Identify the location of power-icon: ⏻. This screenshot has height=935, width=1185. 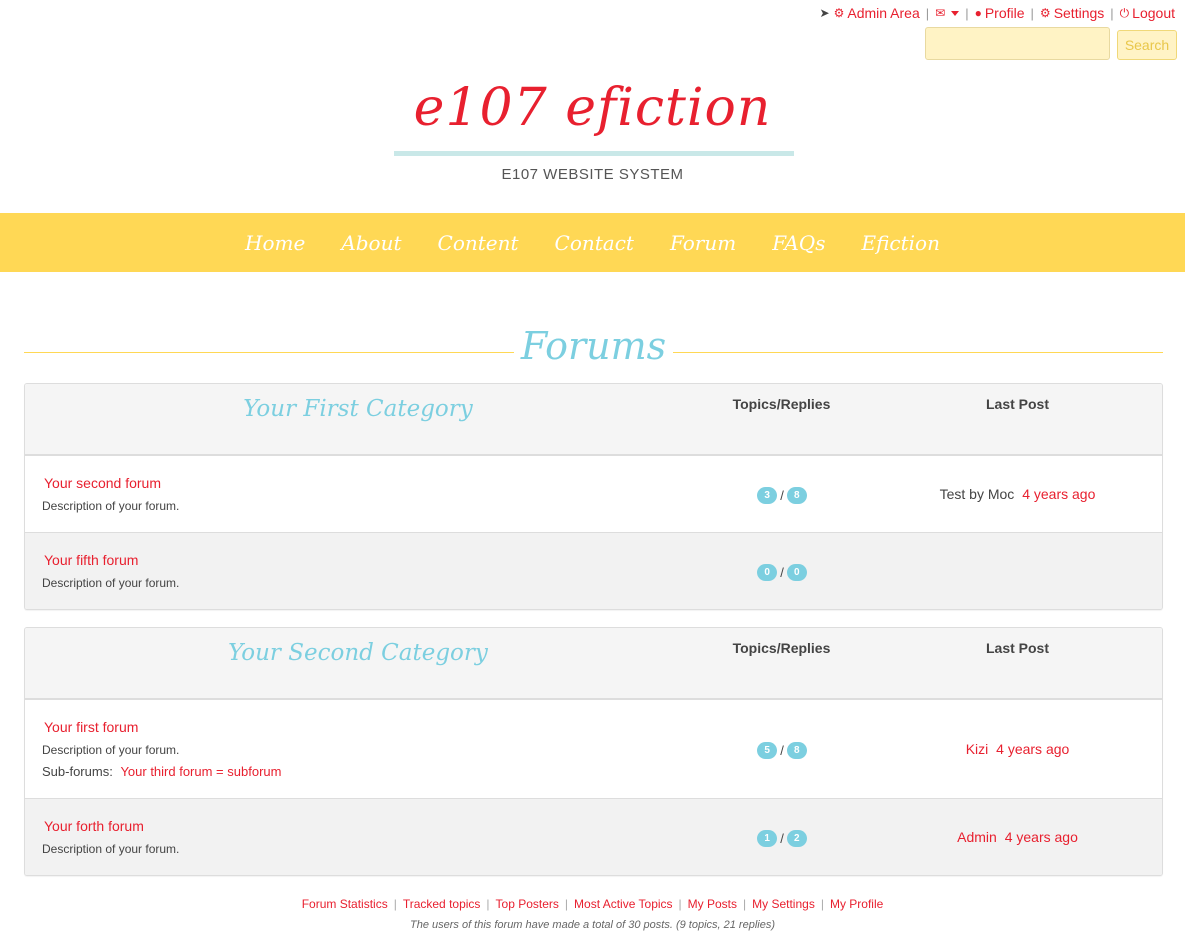
(1124, 13).